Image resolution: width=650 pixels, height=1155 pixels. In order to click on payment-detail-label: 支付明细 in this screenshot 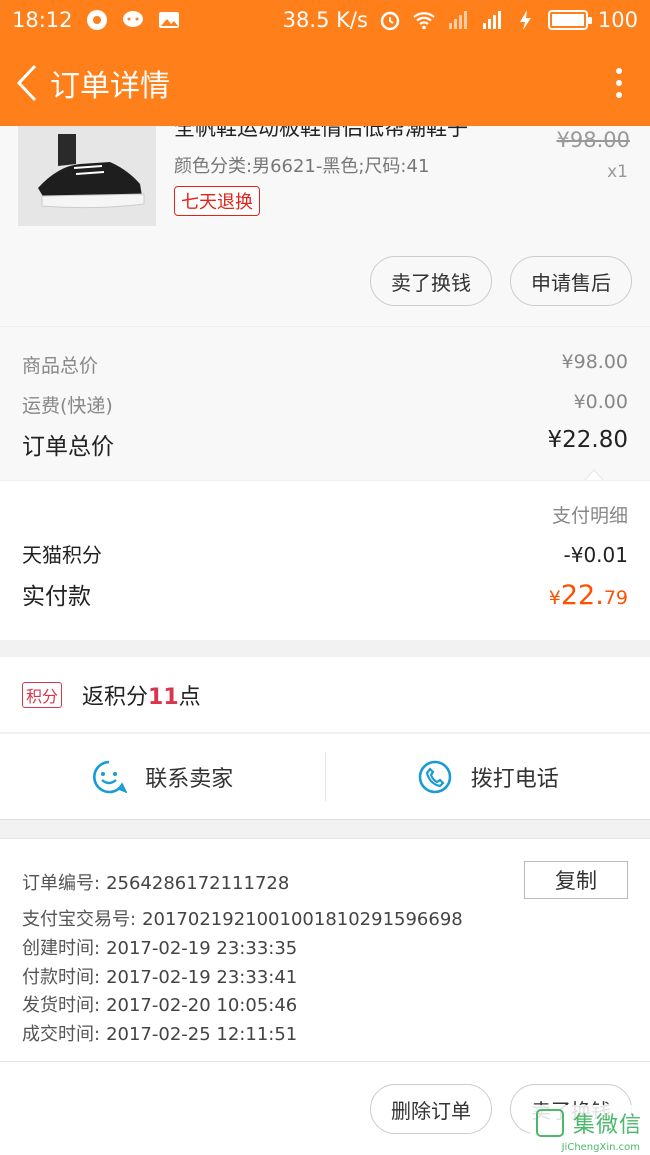, I will do `click(589, 516)`.